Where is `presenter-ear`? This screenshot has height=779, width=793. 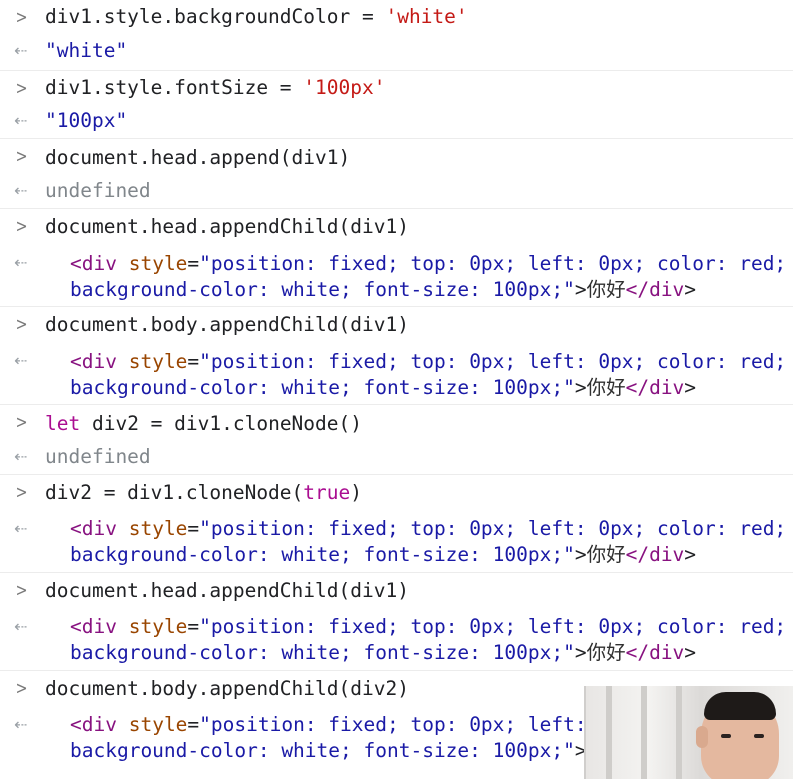 presenter-ear is located at coordinates (702, 737).